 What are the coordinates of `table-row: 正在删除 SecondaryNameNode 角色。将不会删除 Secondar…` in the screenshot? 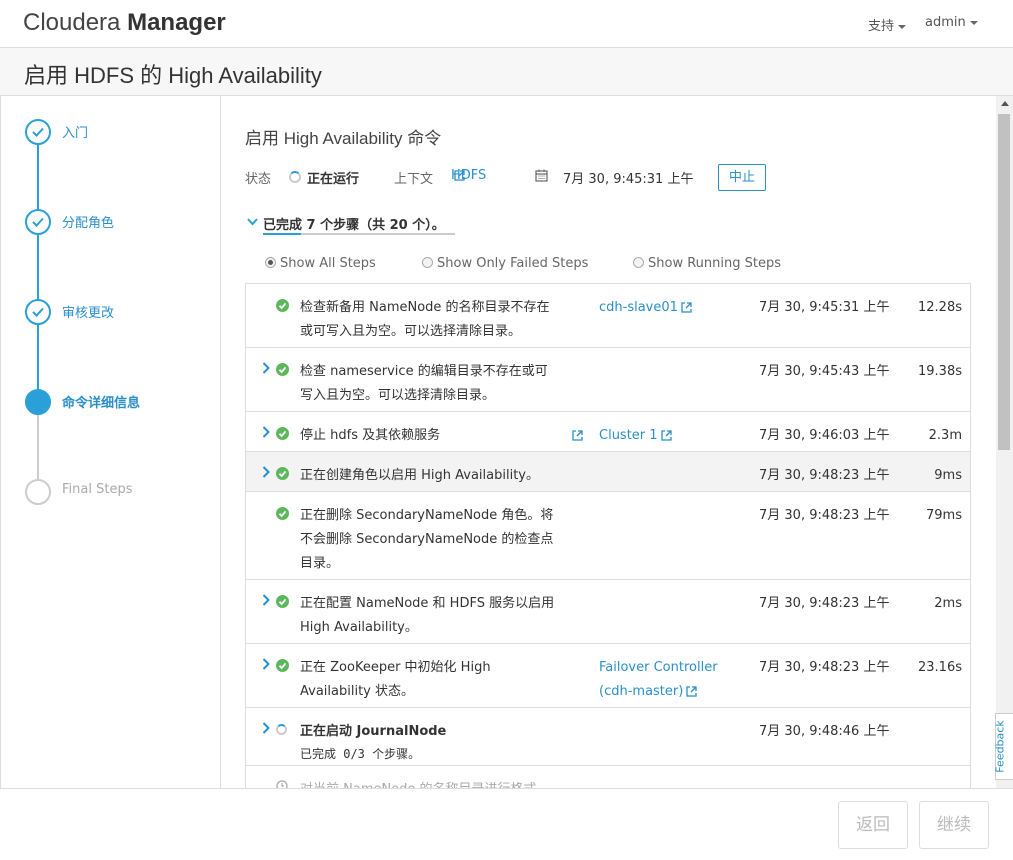 It's located at (608, 536).